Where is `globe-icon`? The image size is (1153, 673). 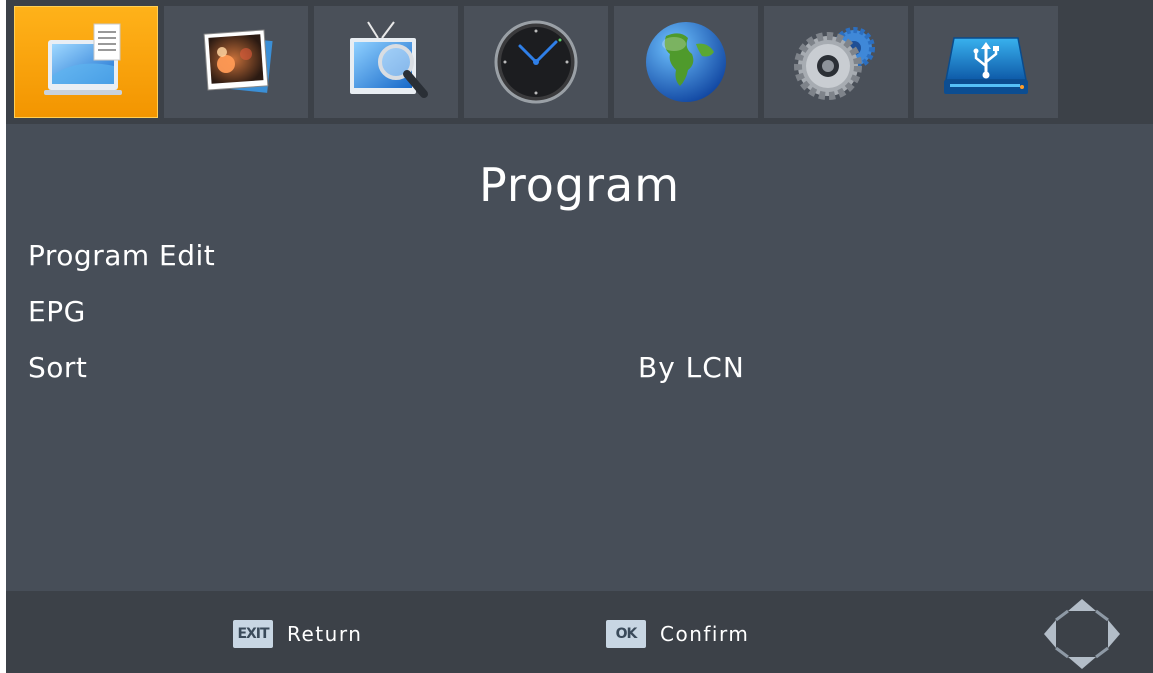 globe-icon is located at coordinates (686, 62).